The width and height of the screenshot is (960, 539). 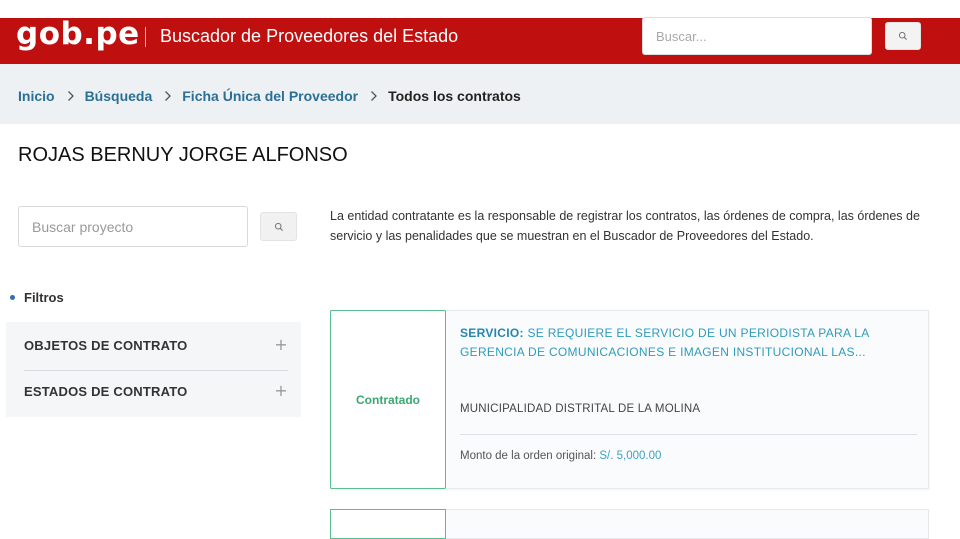 I want to click on gob-pe-logo: gob.pe, so click(x=78, y=34).